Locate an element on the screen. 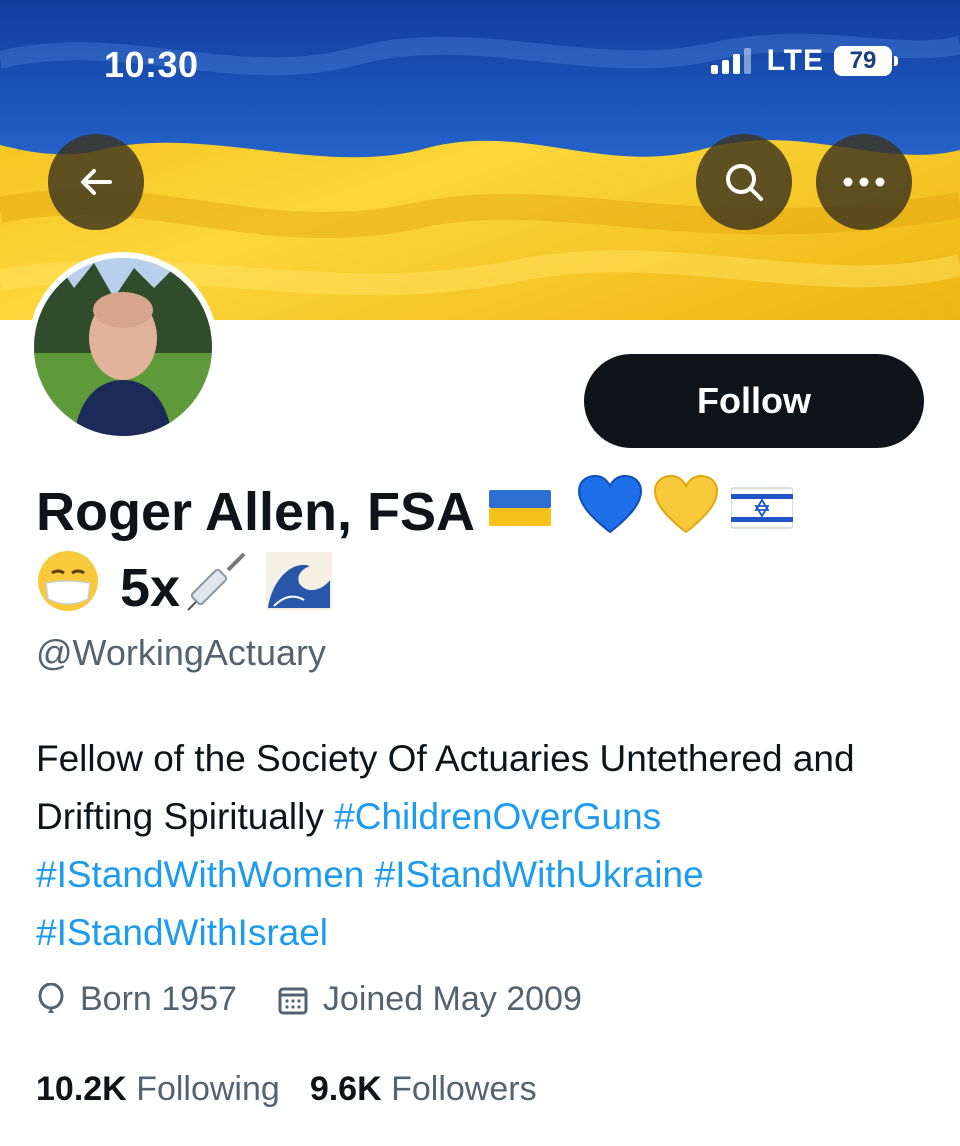  followers-label: Followers is located at coordinates (464, 1089).